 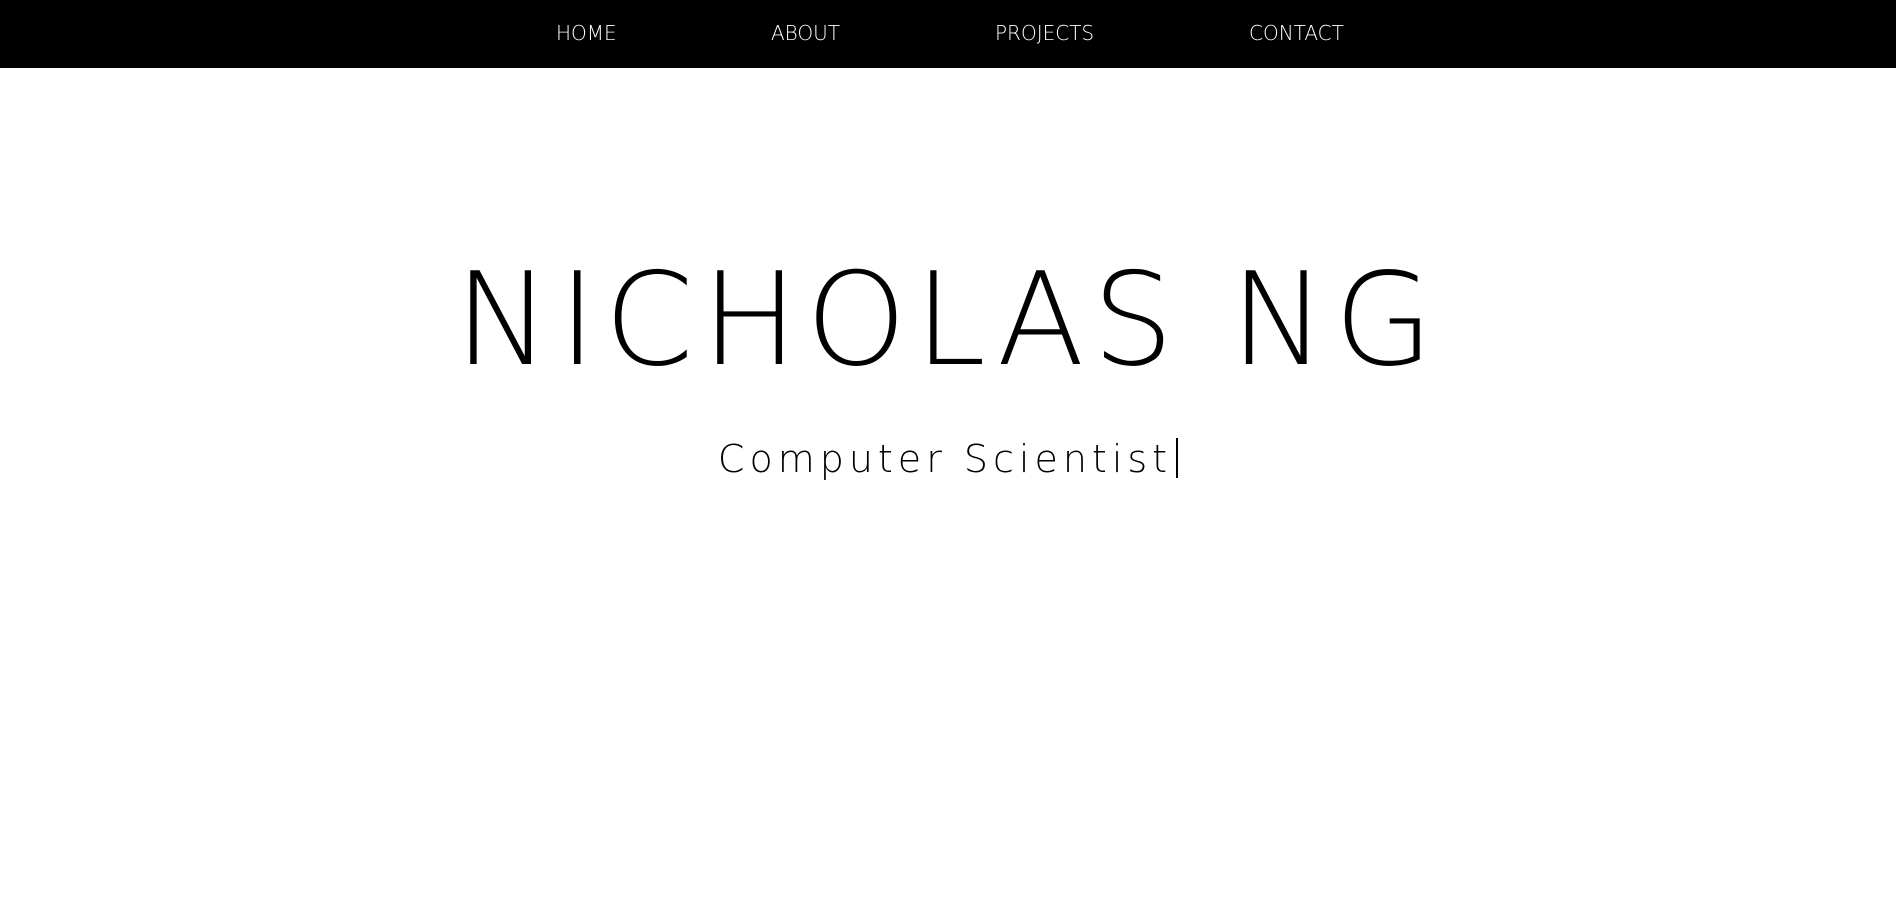 I want to click on hero-subtitle-text: Computer Scientist, so click(x=945, y=459).